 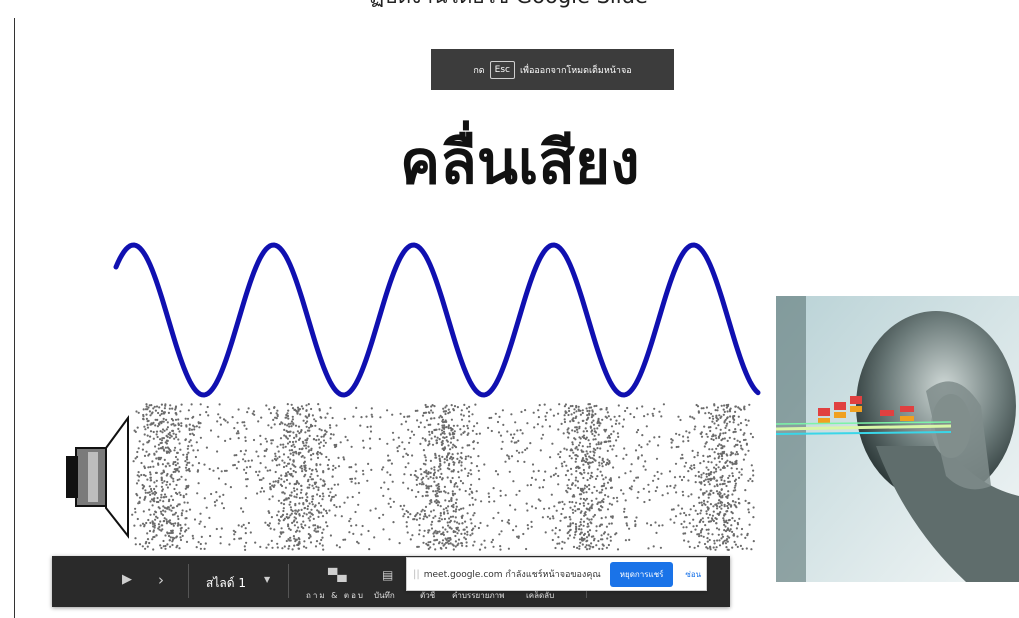 I want to click on qa-icon: ▀▄, so click(x=337, y=575).